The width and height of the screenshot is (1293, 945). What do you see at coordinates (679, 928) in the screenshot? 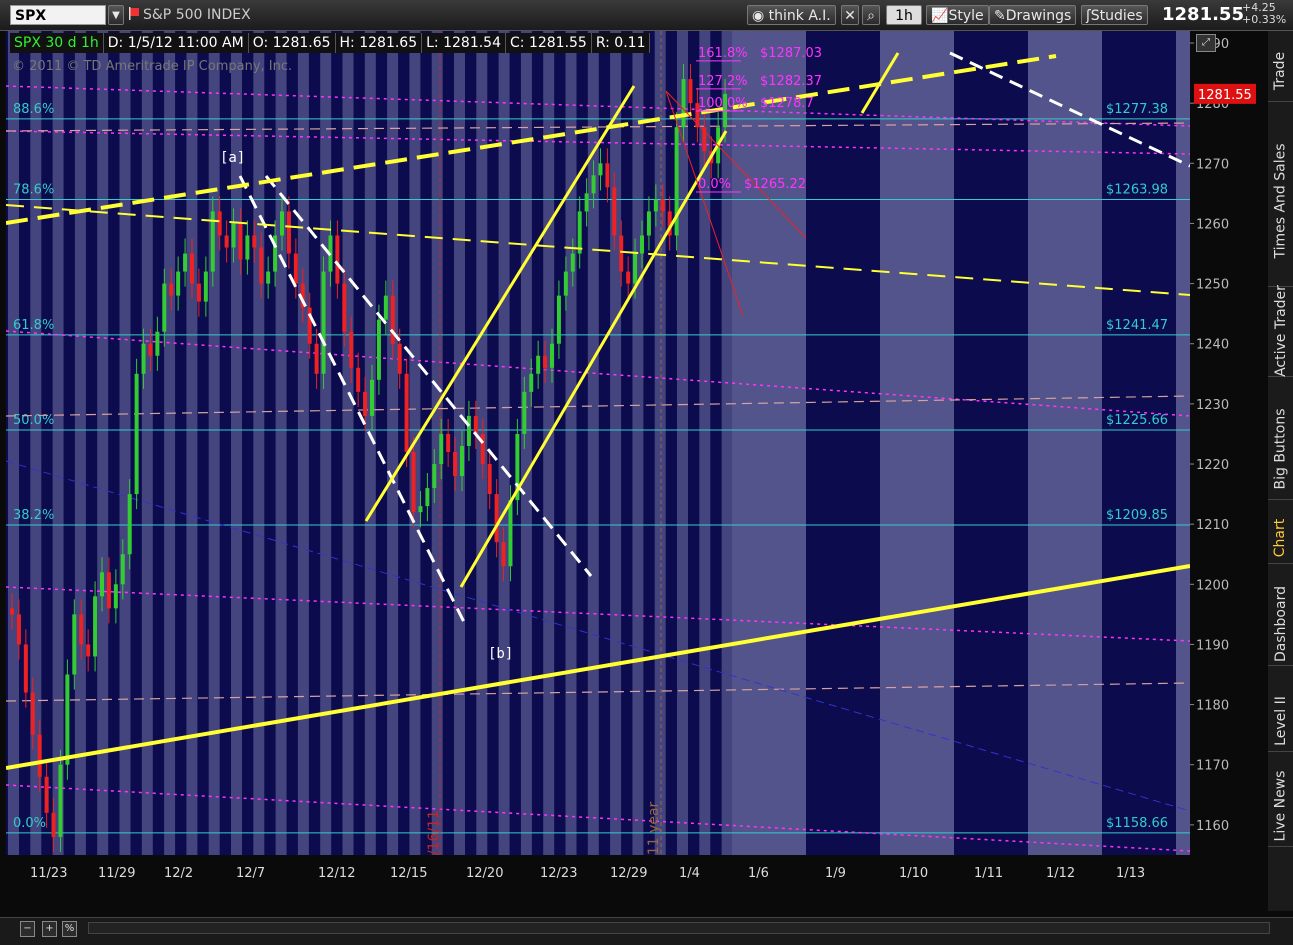
I see `chart-scrollbar` at bounding box center [679, 928].